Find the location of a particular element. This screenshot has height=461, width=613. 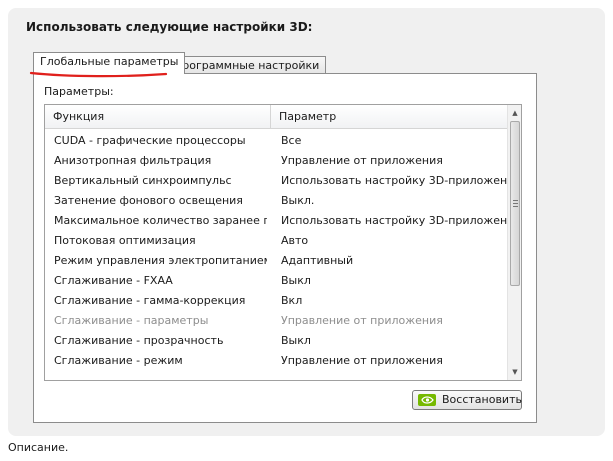

grip-icon is located at coordinates (515, 203).